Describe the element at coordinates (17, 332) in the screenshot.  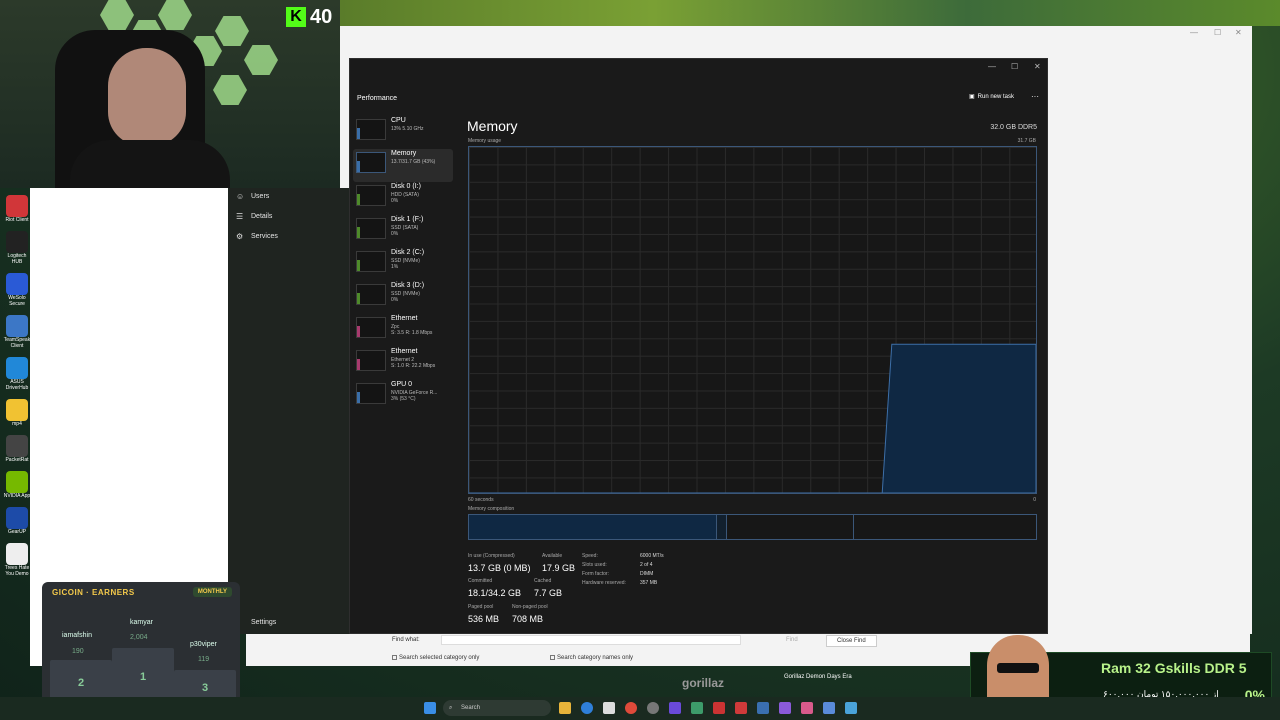
I see `desktop-icon: TeamSpeak Client` at that location.